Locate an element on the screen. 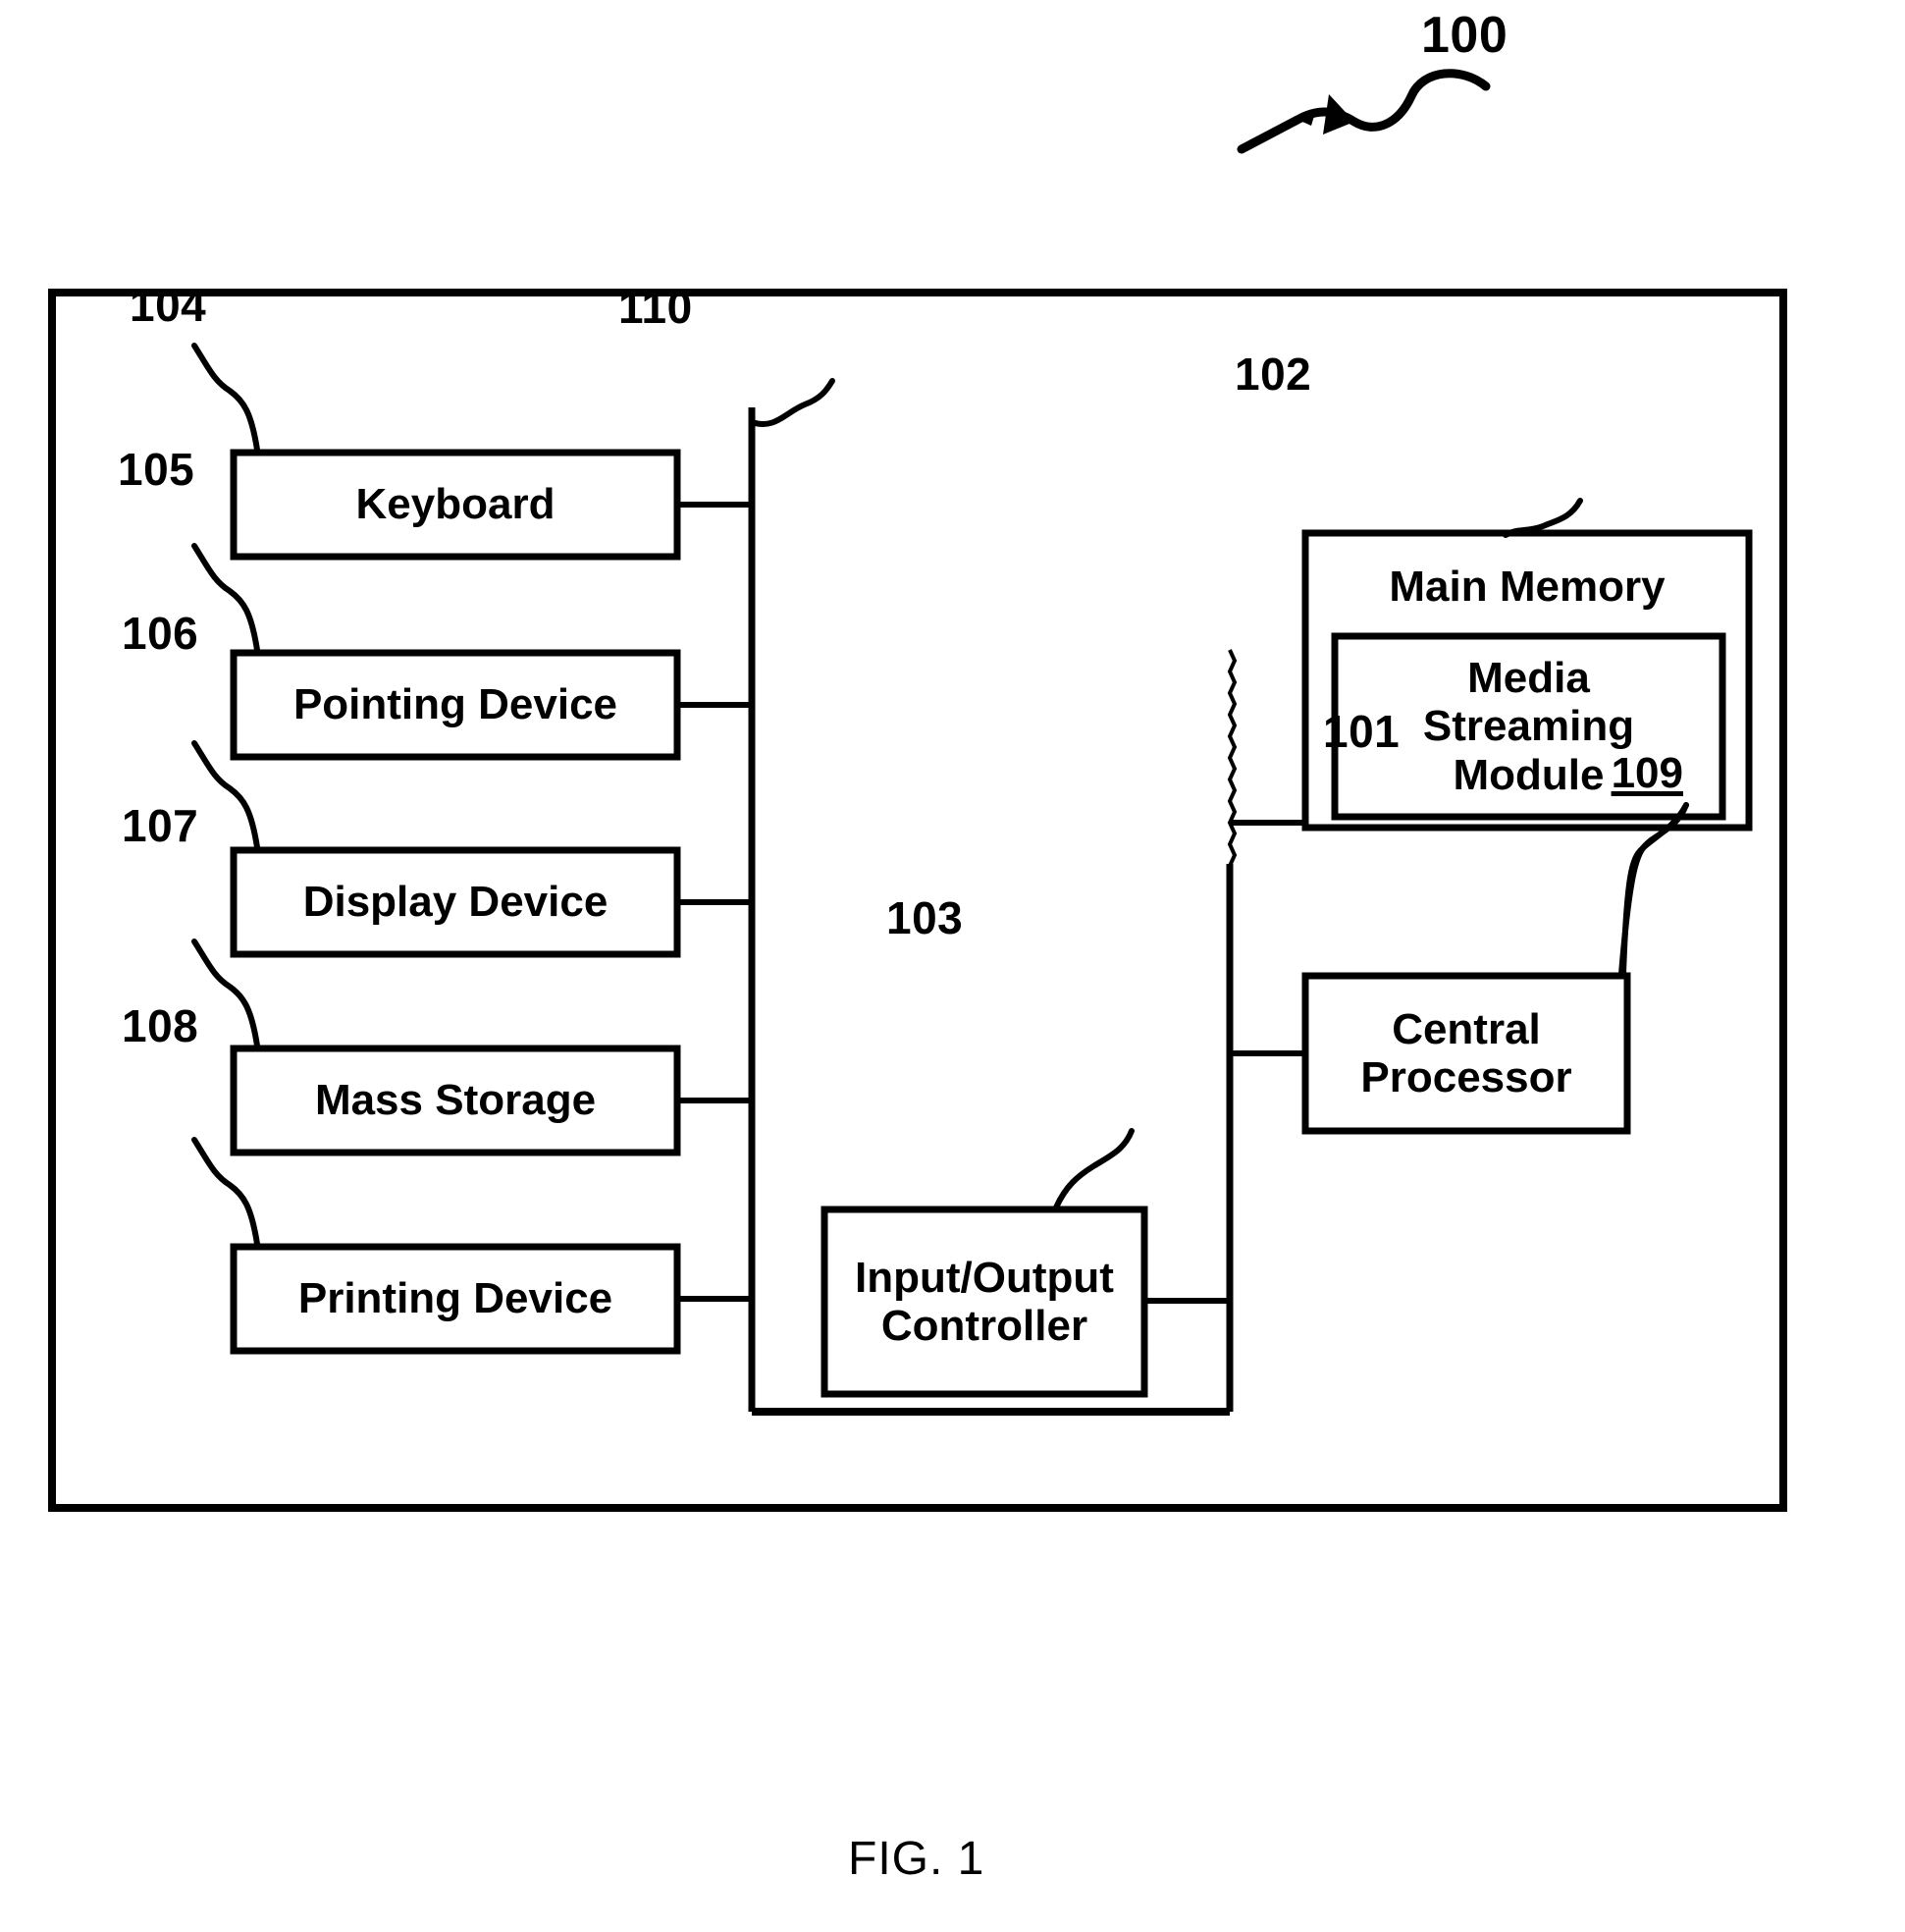 The height and width of the screenshot is (1932, 1905). printing-device-label: Printing Device is located at coordinates (455, 1298).